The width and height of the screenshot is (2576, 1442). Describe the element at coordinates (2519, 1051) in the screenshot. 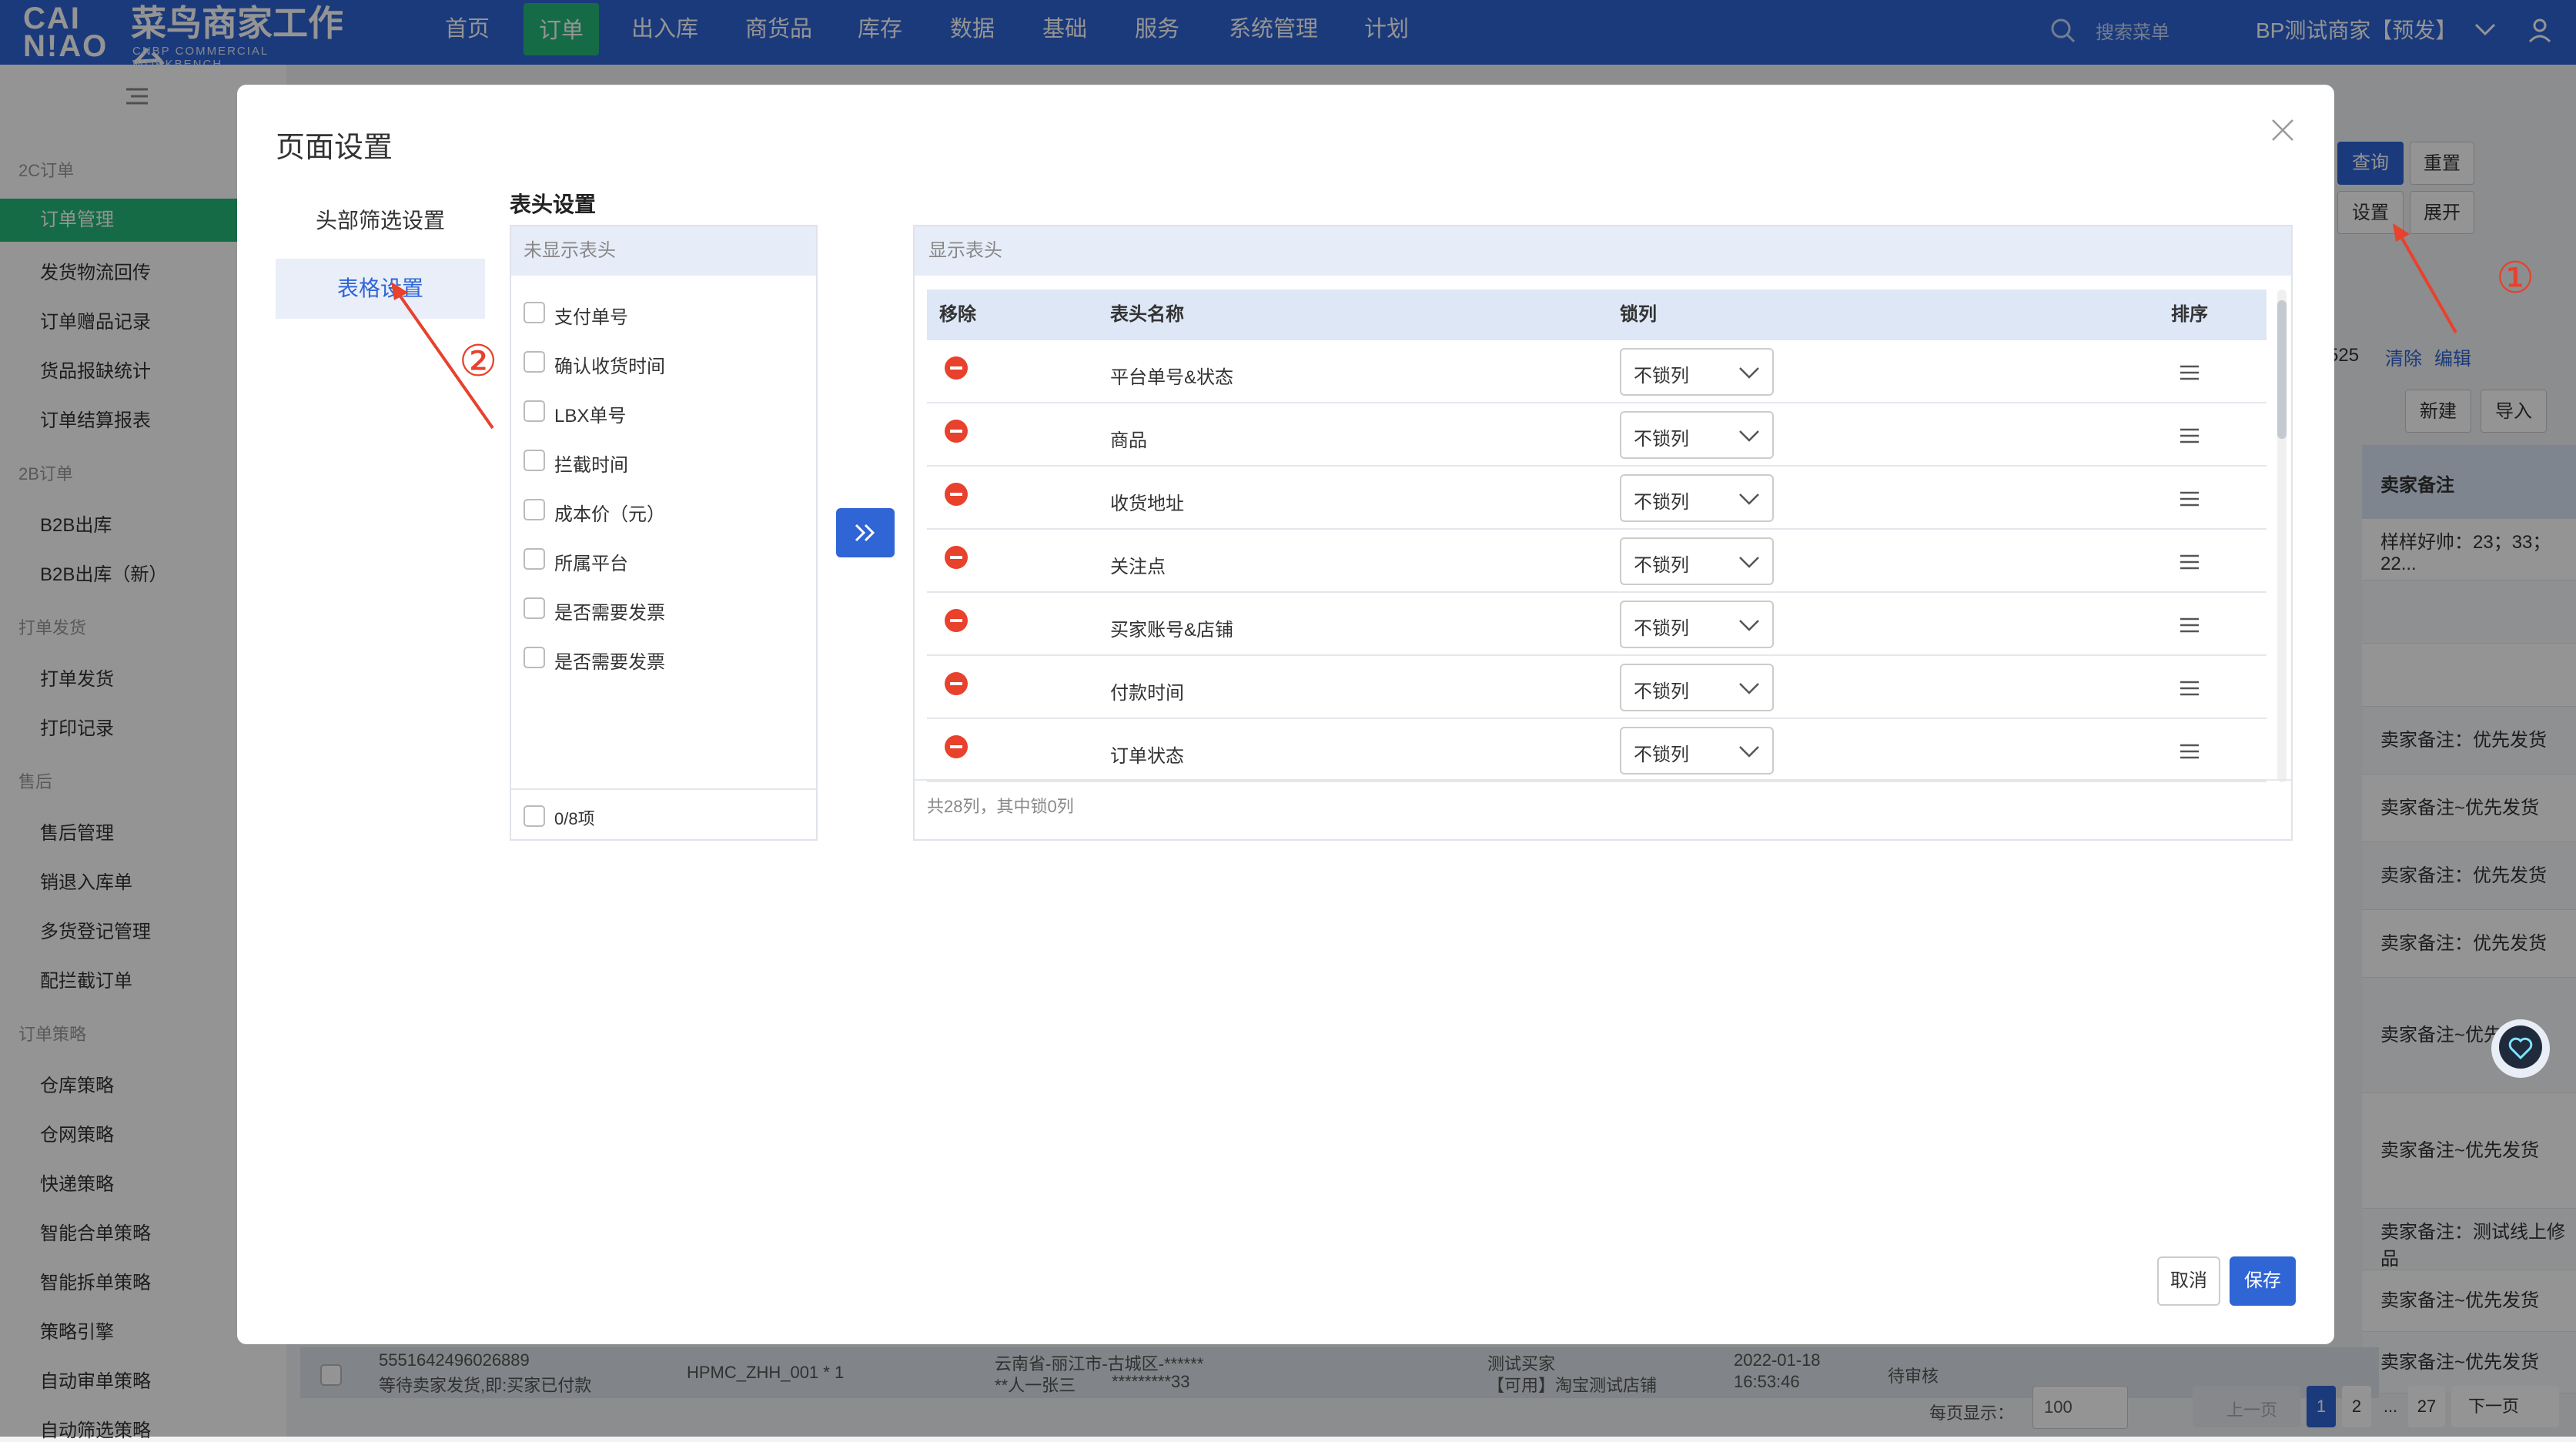

I see `assistant-robot-icon` at that location.